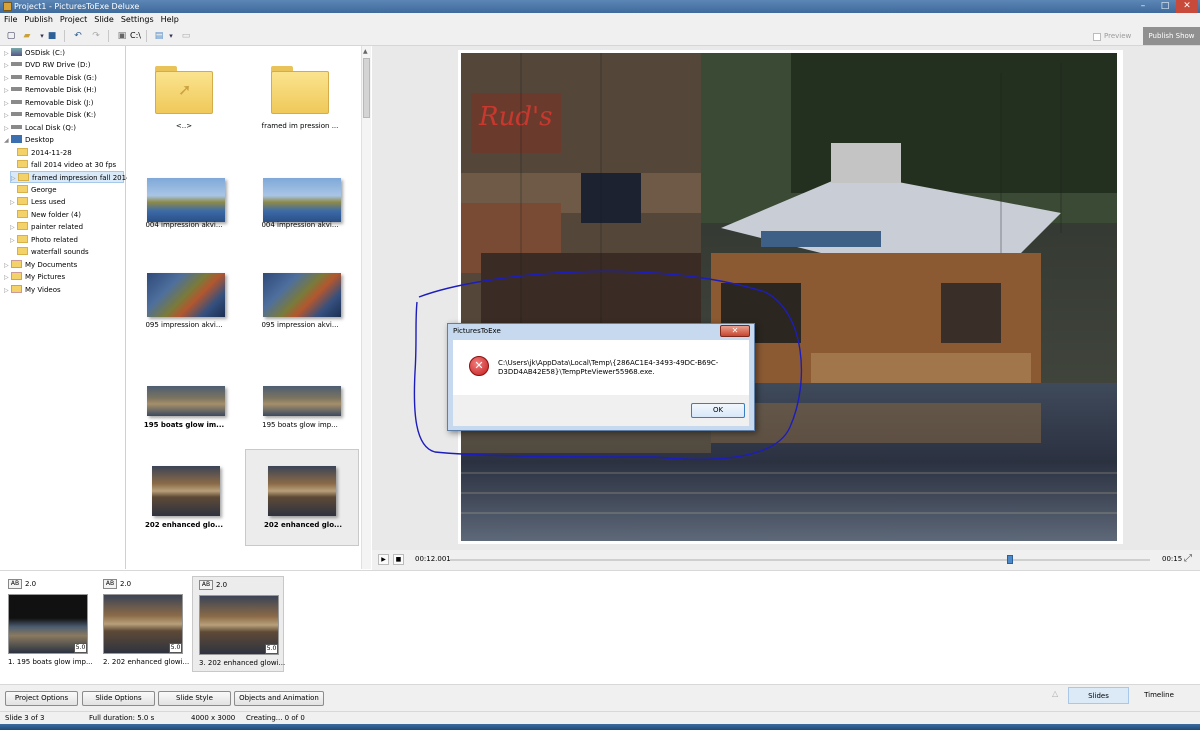 Image resolution: width=1200 pixels, height=730 pixels. Describe the element at coordinates (601, 410) in the screenshot. I see `dialog-footer: OK` at that location.